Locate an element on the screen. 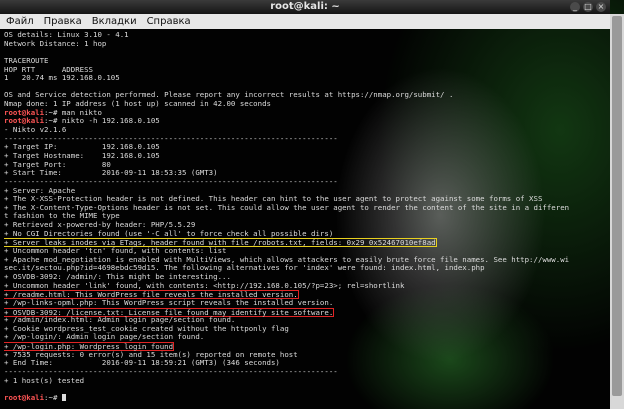 This screenshot has width=624, height=409. terminal-line: Network Distance: 1 hop is located at coordinates (304, 43).